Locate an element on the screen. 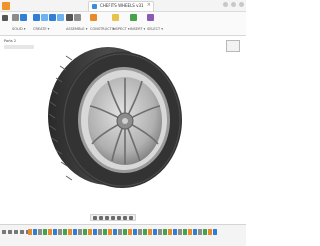  ribbon-group-solid: SOLID ▾ is located at coordinates (19, 22).